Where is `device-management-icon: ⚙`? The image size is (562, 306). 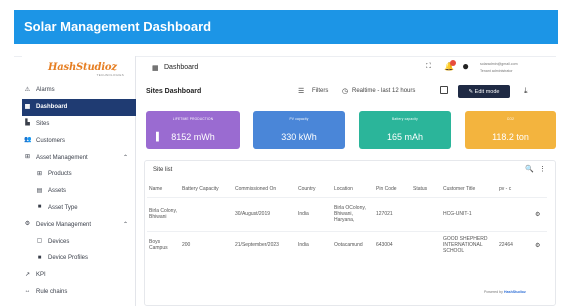 device-management-icon: ⚙ is located at coordinates (27, 224).